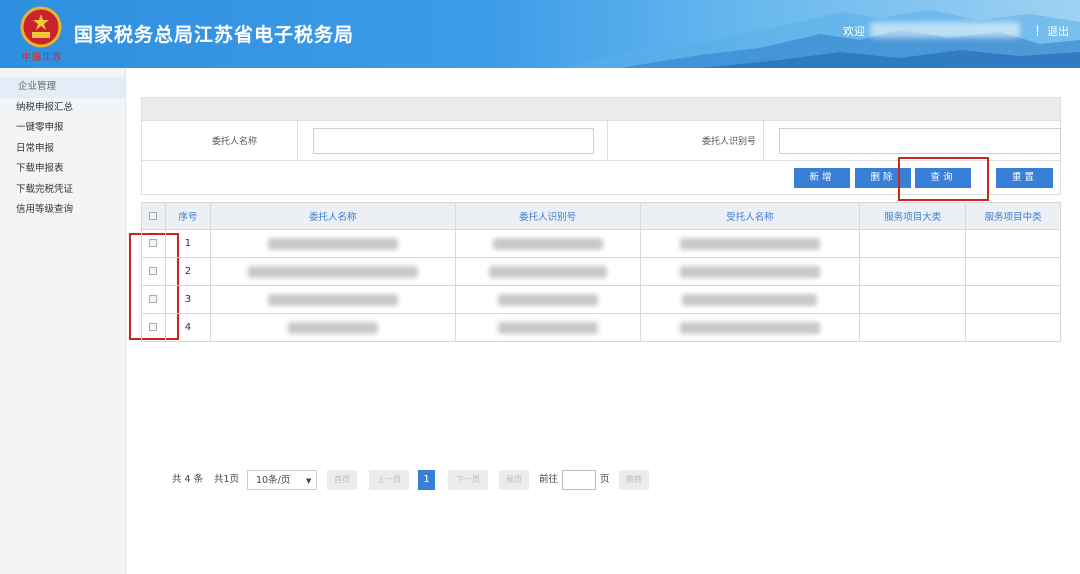  What do you see at coordinates (187, 327) in the screenshot?
I see `row-index: 4` at bounding box center [187, 327].